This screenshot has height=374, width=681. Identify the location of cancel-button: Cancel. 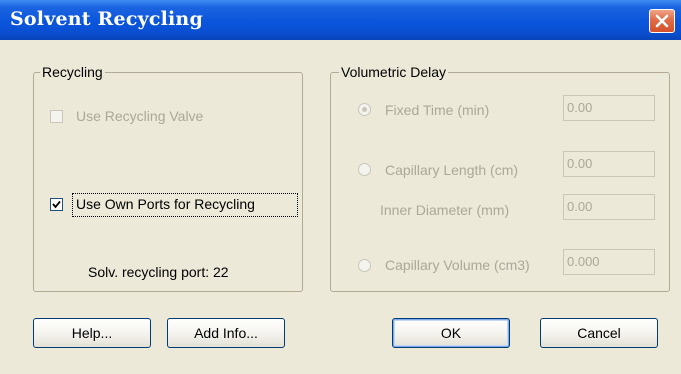
(599, 333).